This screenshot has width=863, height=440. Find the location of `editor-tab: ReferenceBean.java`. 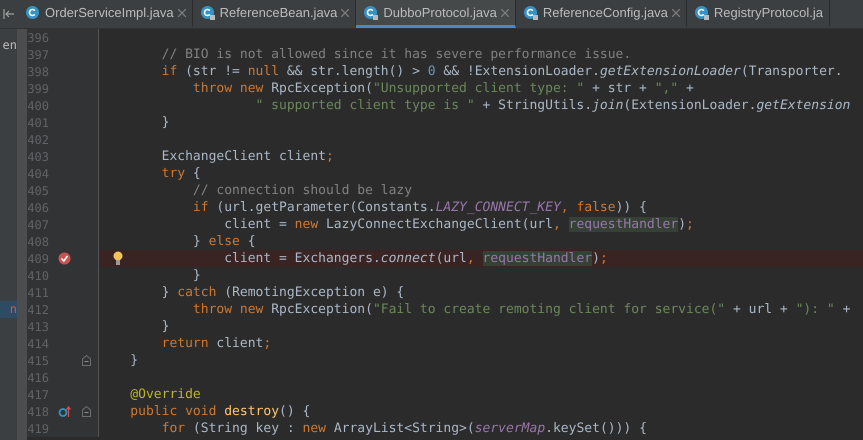

editor-tab: ReferenceBean.java is located at coordinates (274, 14).